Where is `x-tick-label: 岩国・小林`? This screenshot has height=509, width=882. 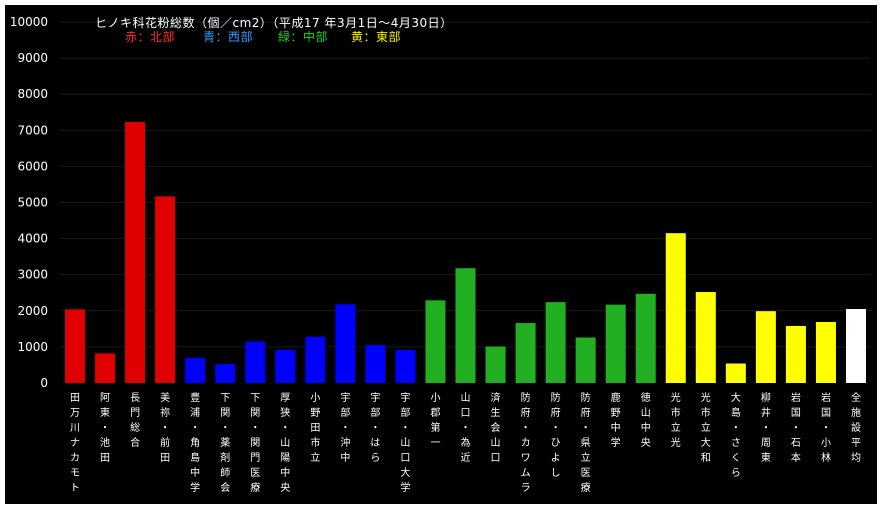 x-tick-label: 岩国・小林 is located at coordinates (826, 427).